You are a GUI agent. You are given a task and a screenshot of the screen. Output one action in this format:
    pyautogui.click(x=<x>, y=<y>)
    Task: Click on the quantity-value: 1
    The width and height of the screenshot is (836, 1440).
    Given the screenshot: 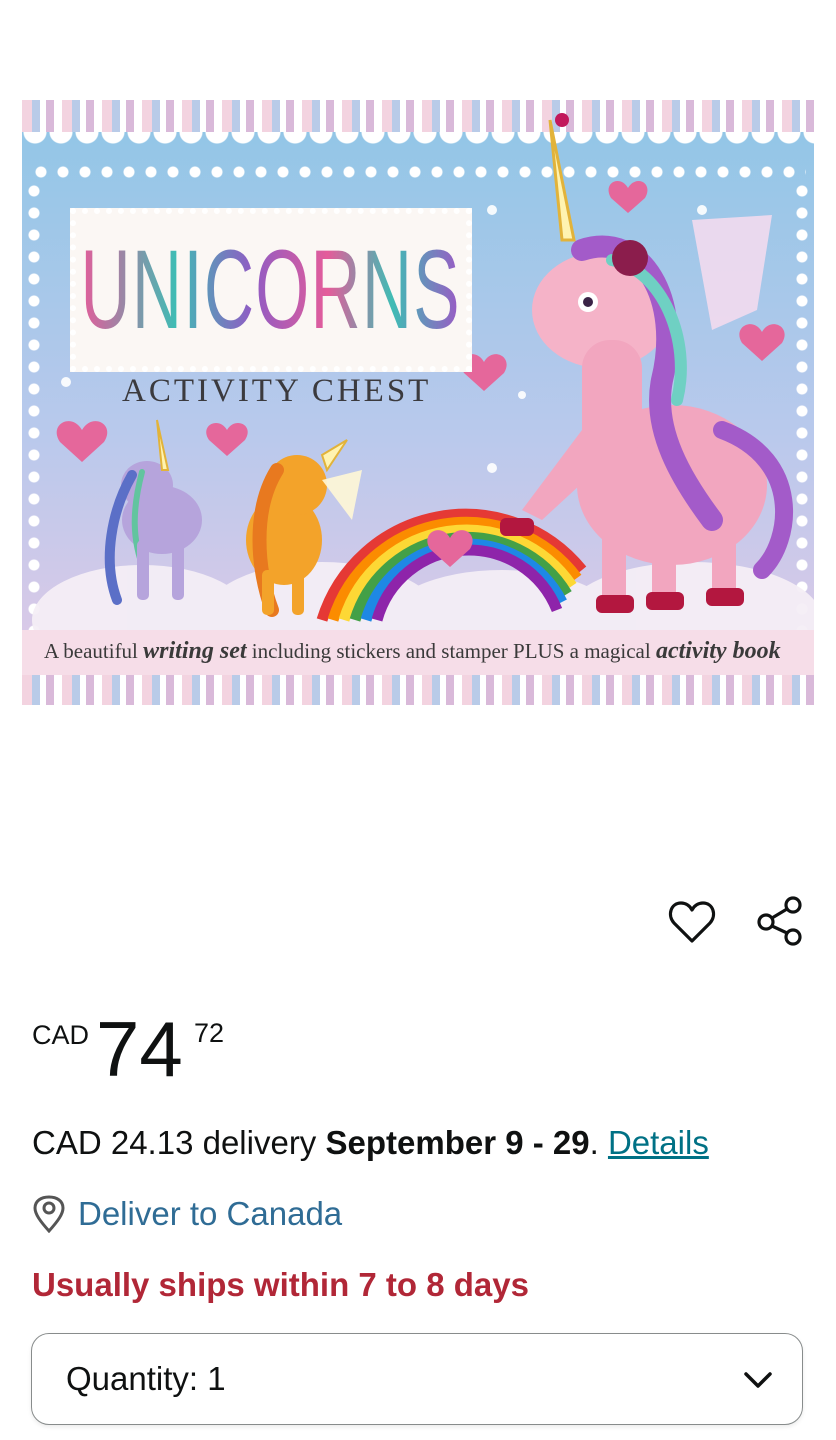 What is the action you would take?
    pyautogui.click(x=216, y=1378)
    